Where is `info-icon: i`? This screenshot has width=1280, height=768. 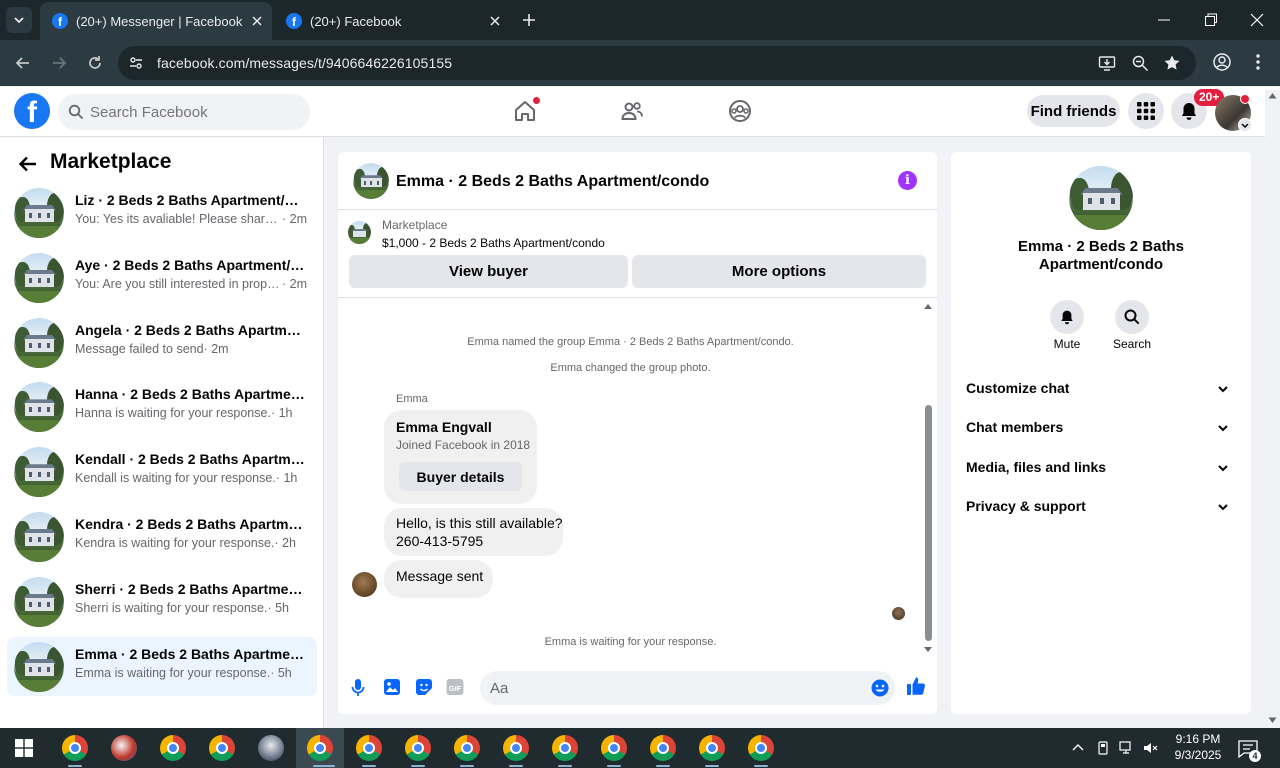 info-icon: i is located at coordinates (907, 180).